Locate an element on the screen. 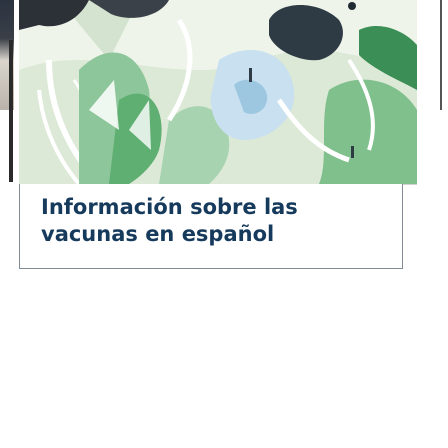 The image size is (448, 448). previous-card-edge is located at coordinates (11, 111).